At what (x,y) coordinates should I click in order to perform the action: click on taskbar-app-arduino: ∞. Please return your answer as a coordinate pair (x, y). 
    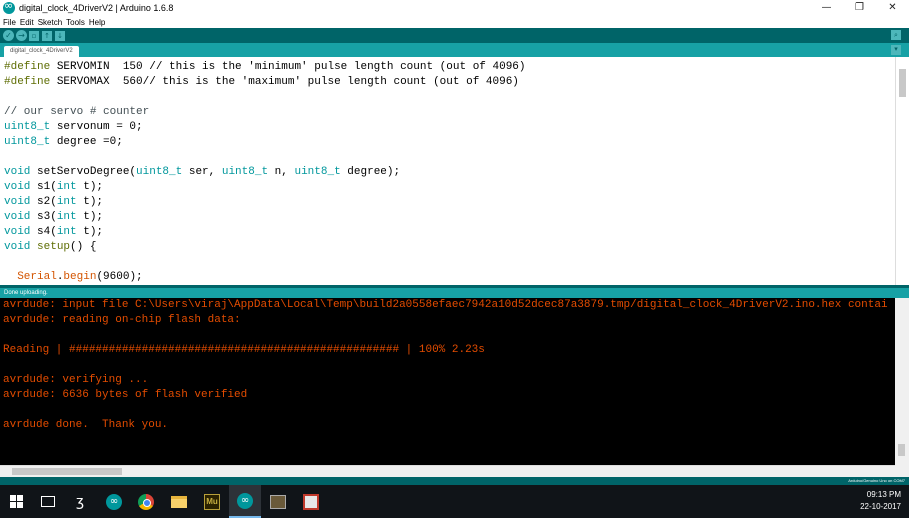
    Looking at the image, I should click on (114, 501).